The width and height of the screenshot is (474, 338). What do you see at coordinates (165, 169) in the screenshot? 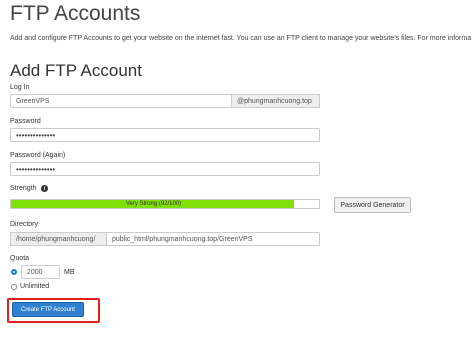
I see `password-again-input: ••••••••••••••` at bounding box center [165, 169].